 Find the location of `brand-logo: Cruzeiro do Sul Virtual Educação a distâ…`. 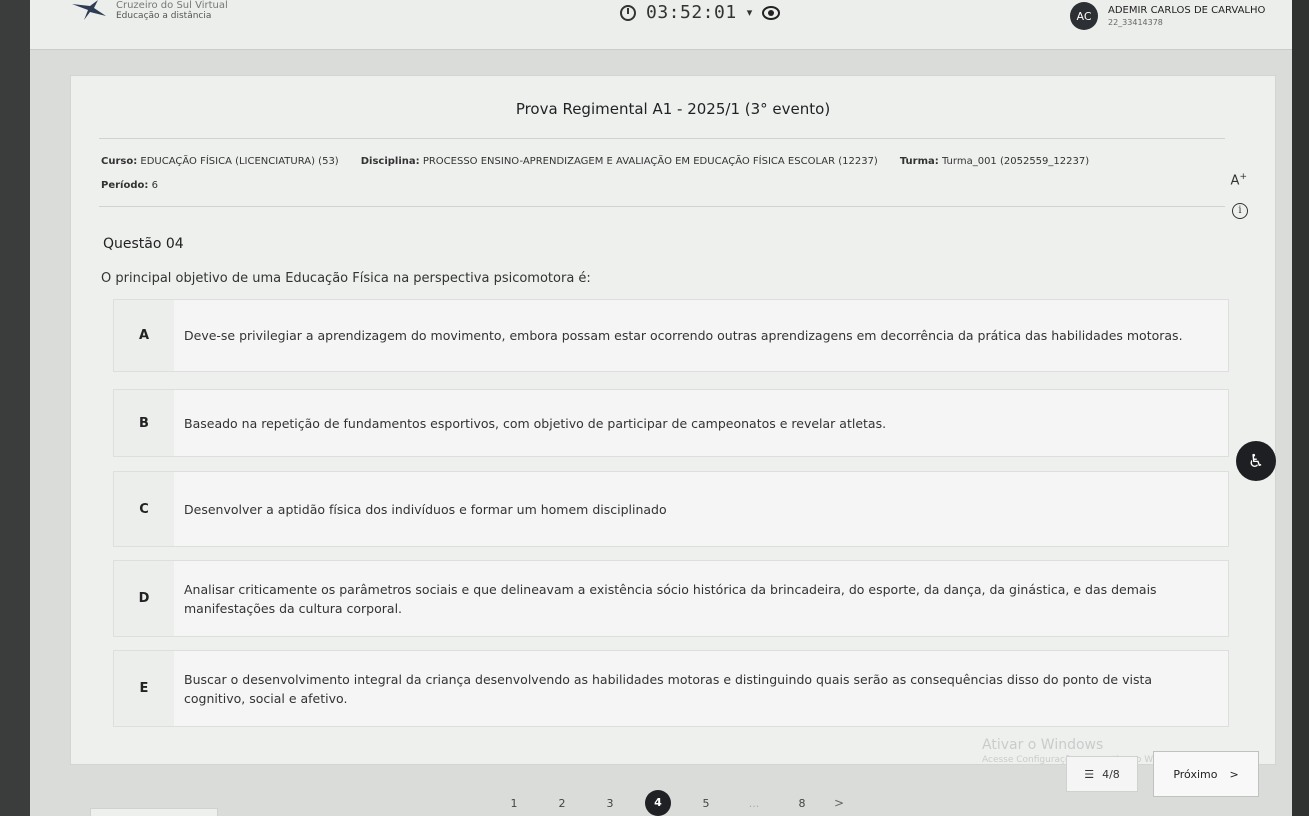

brand-logo: Cruzeiro do Sul Virtual Educação a distâ… is located at coordinates (149, 11).